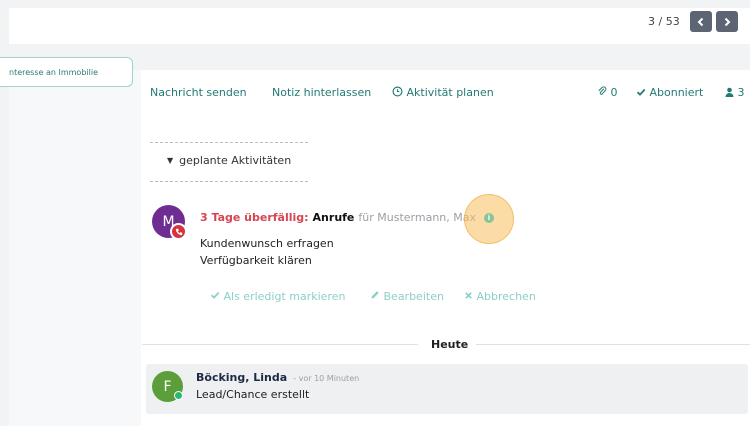 The width and height of the screenshot is (750, 426). I want to click on date-separator: Heute, so click(450, 345).